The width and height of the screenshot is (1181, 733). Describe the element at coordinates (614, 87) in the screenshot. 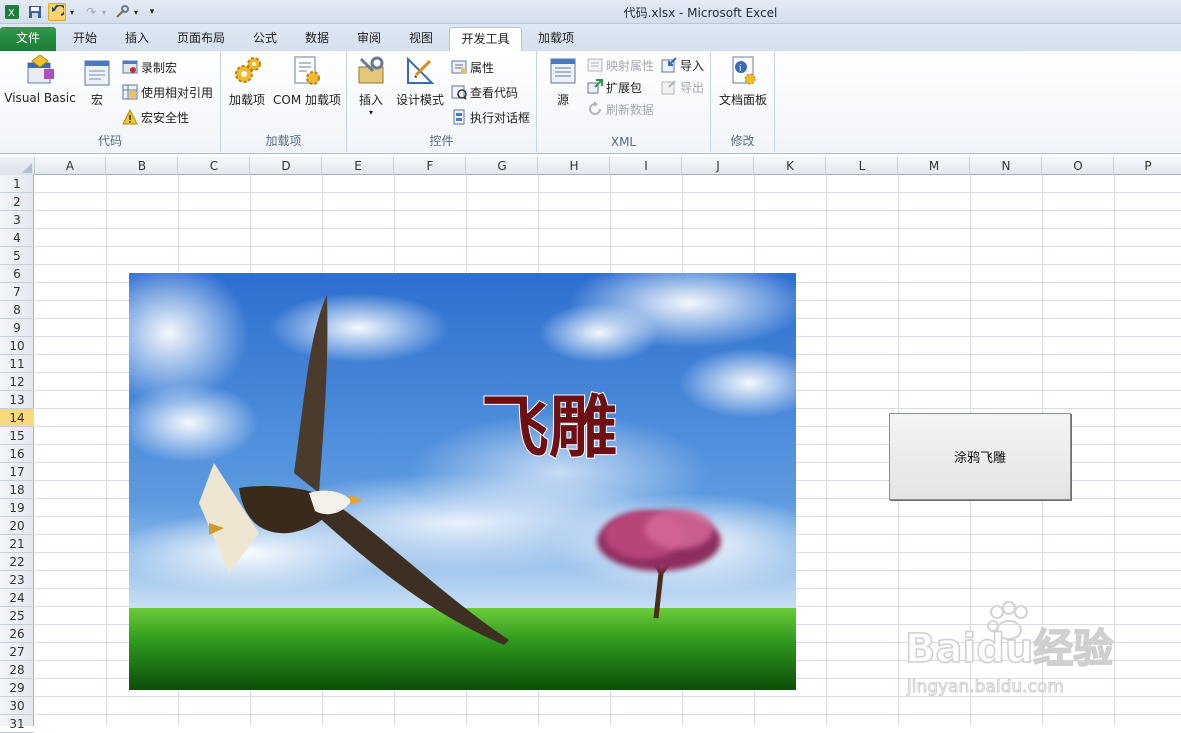

I see `expansion-packs-button: 扩展包` at that location.